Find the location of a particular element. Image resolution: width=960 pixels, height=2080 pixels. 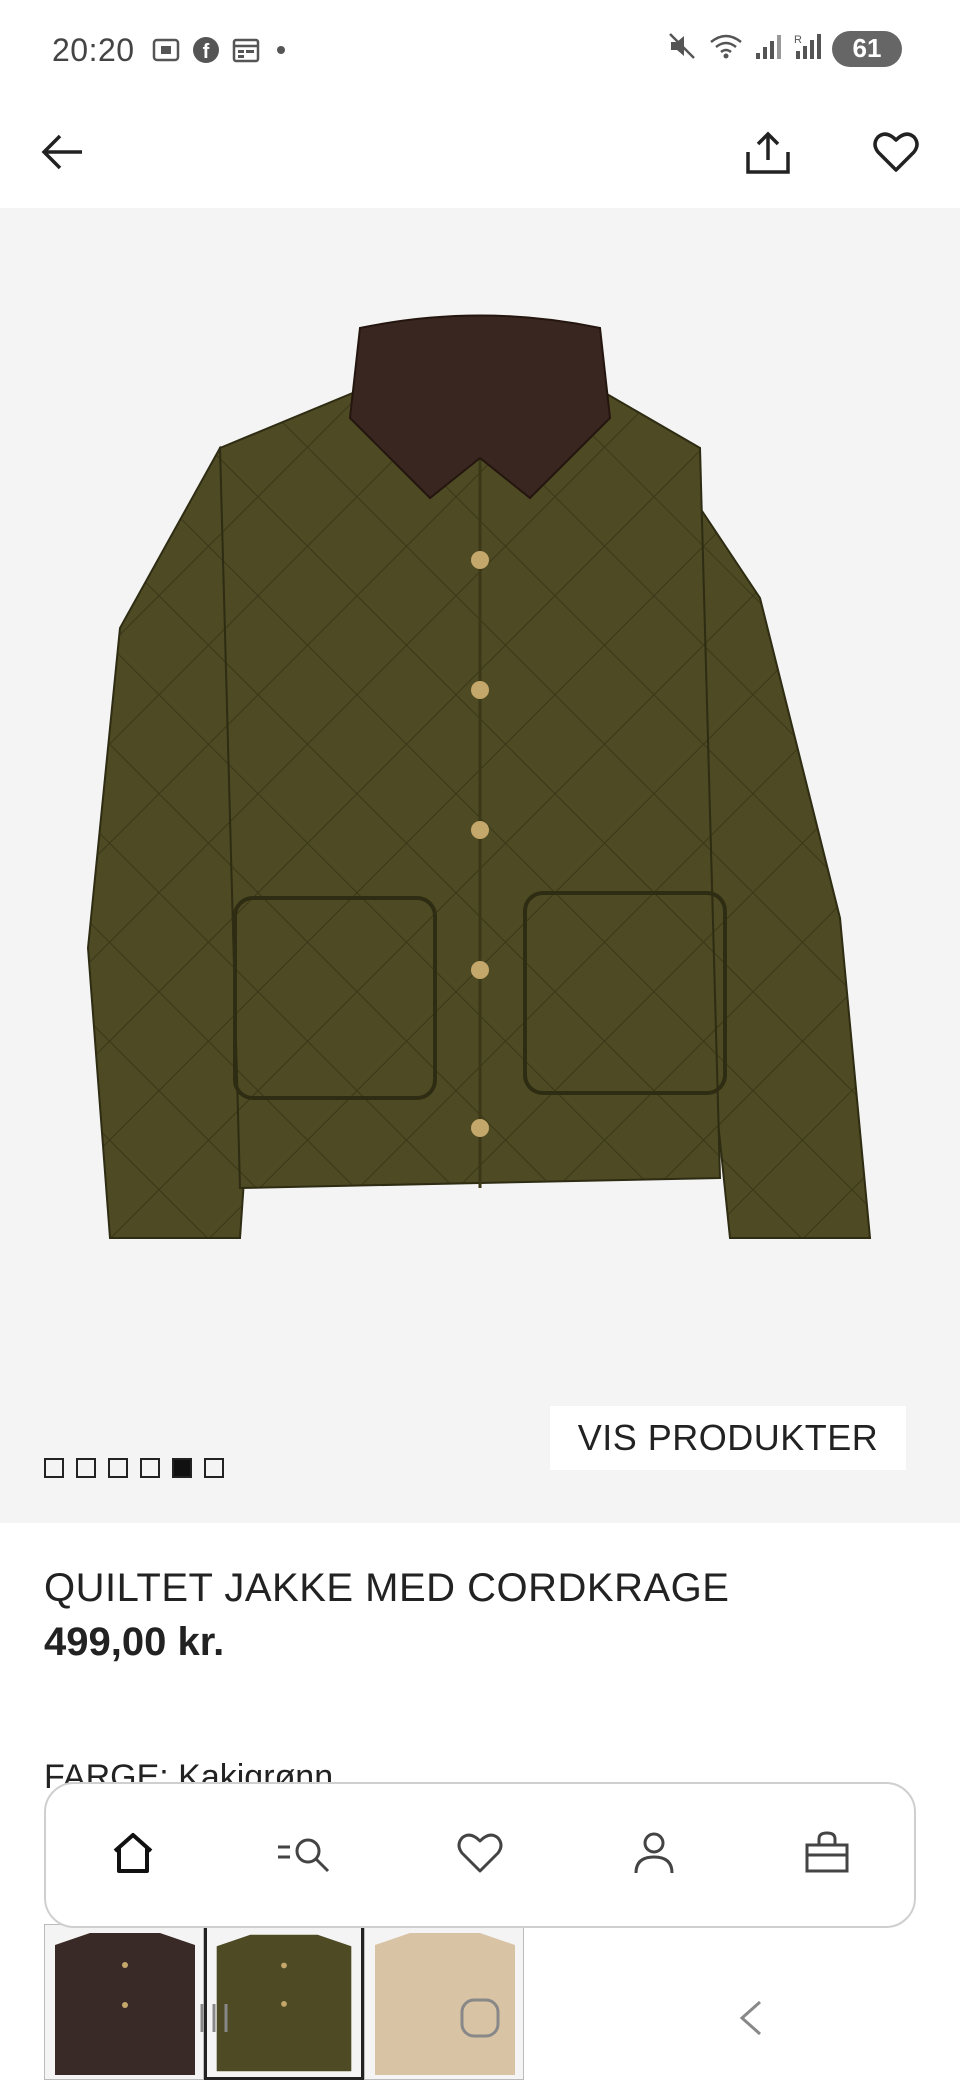

pagination-dot-active is located at coordinates (182, 1468).